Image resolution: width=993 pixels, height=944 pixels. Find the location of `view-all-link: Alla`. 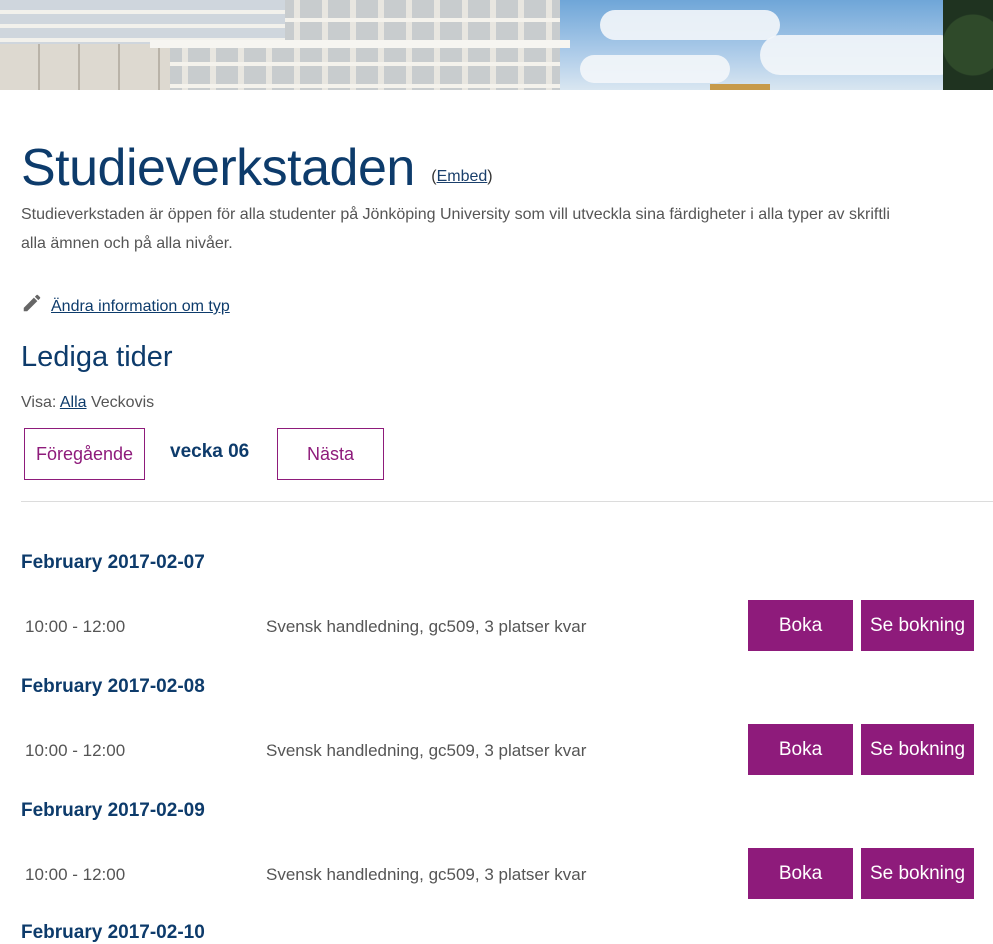

view-all-link: Alla is located at coordinates (73, 402).